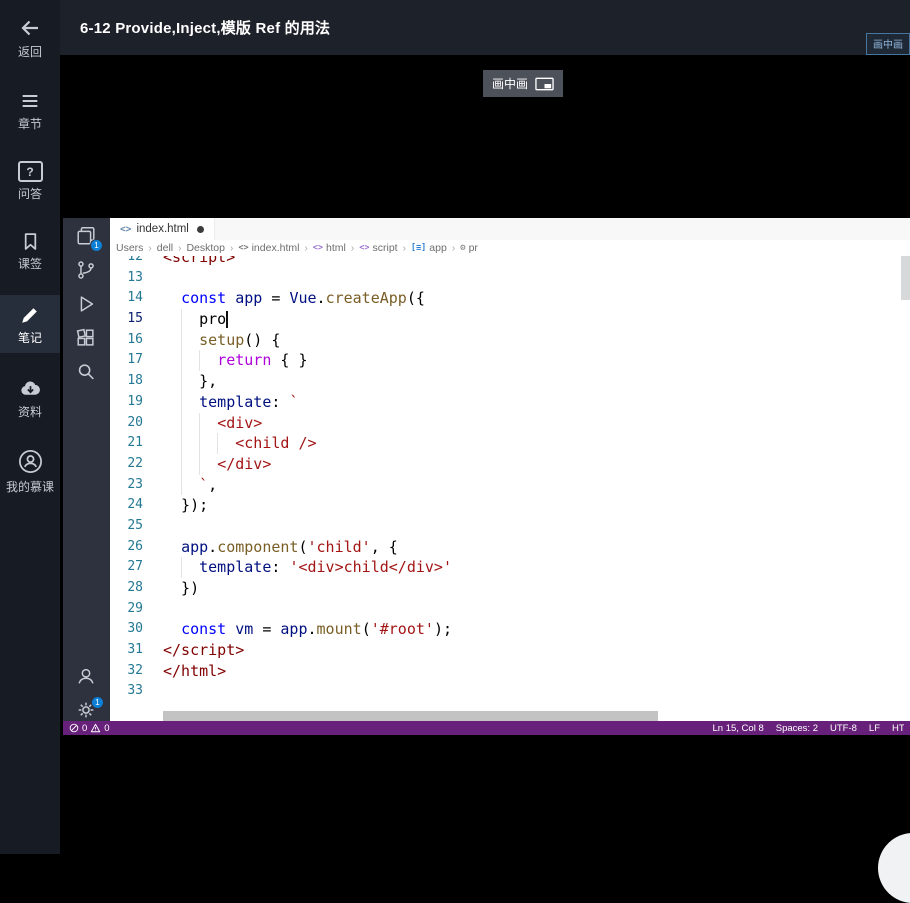 This screenshot has height=903, width=910. What do you see at coordinates (29, 412) in the screenshot?
I see `sidebar-item-label: 资料` at bounding box center [29, 412].